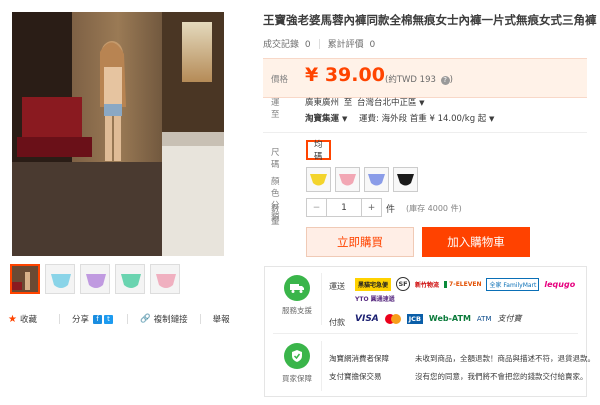  I want to click on payment-logos: VISA JCB Web-ATM ATM 支付寶, so click(438, 318).